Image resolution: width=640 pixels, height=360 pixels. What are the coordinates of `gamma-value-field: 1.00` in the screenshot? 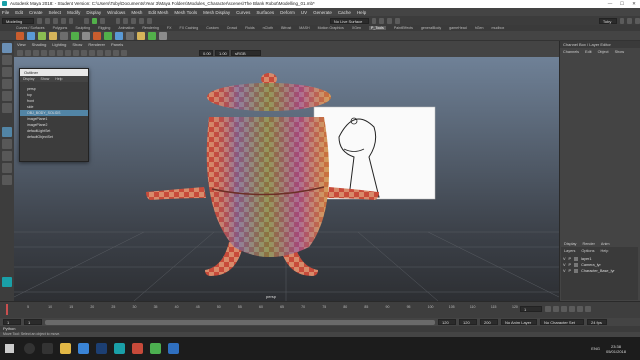 It's located at (222, 52).